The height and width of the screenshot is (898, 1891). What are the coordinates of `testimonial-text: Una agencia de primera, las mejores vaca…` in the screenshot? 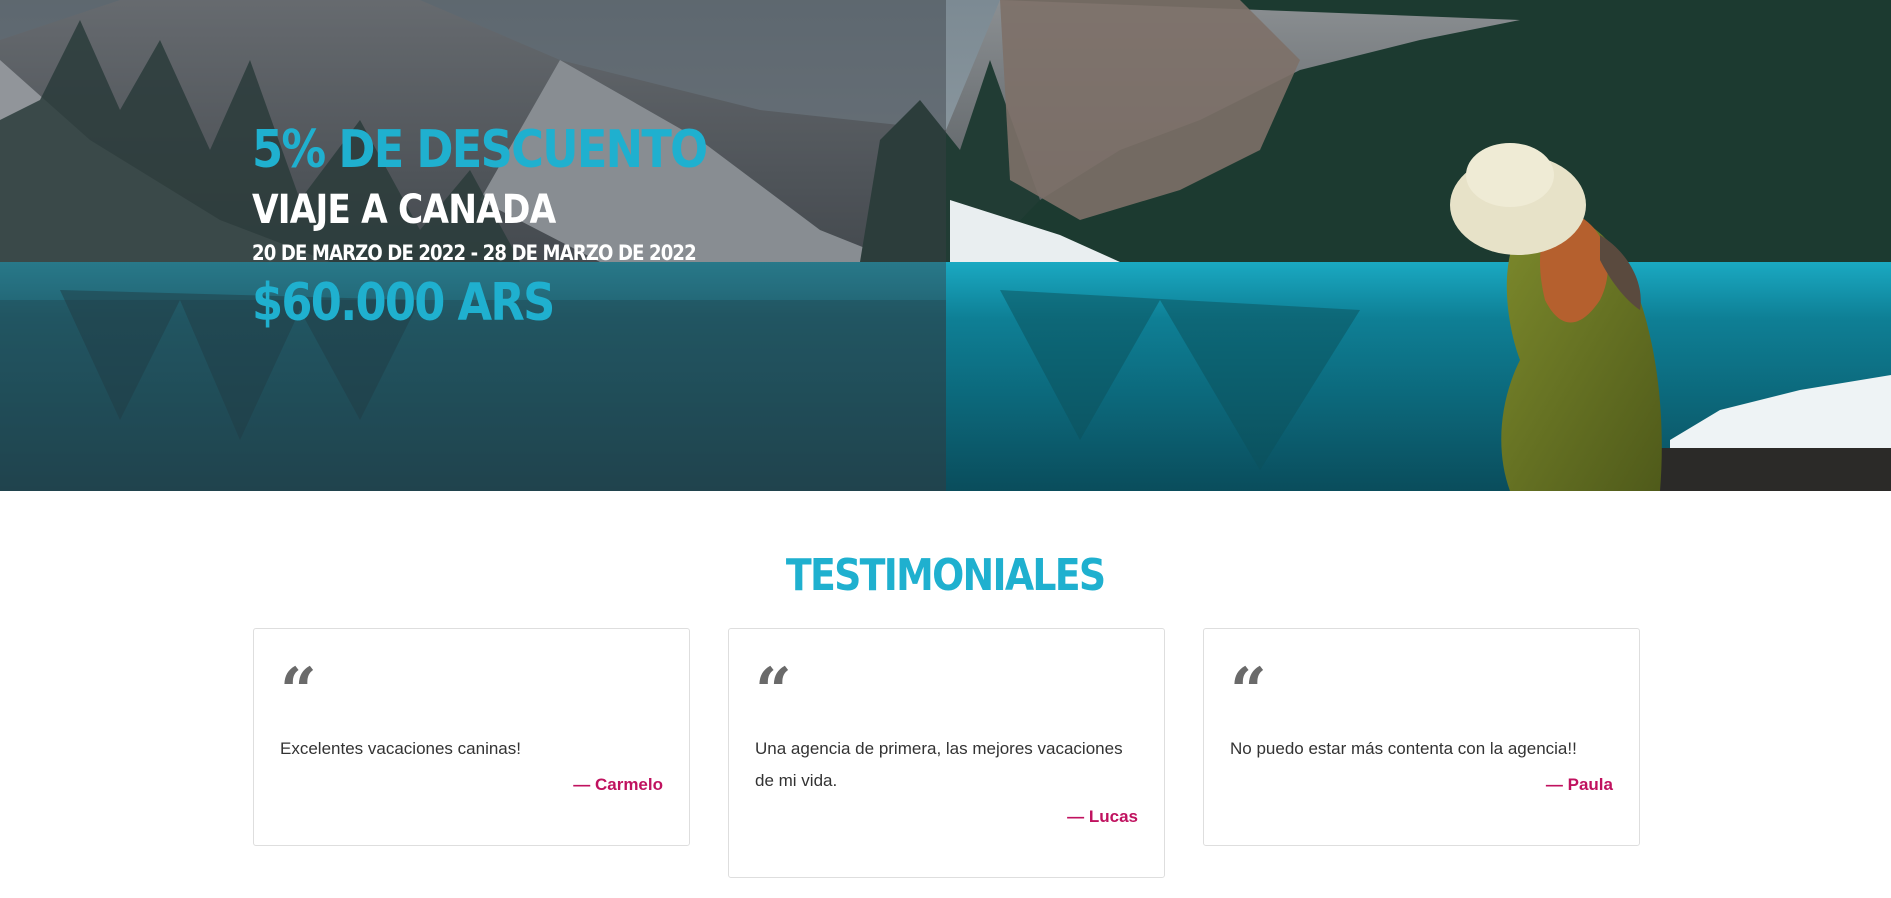 It's located at (939, 764).